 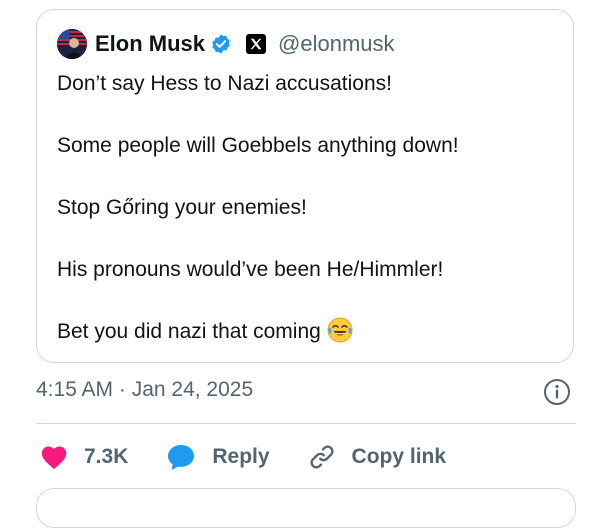 What do you see at coordinates (224, 83) in the screenshot?
I see `tweet-line: Don’t say Hess to Nazi accusations!` at bounding box center [224, 83].